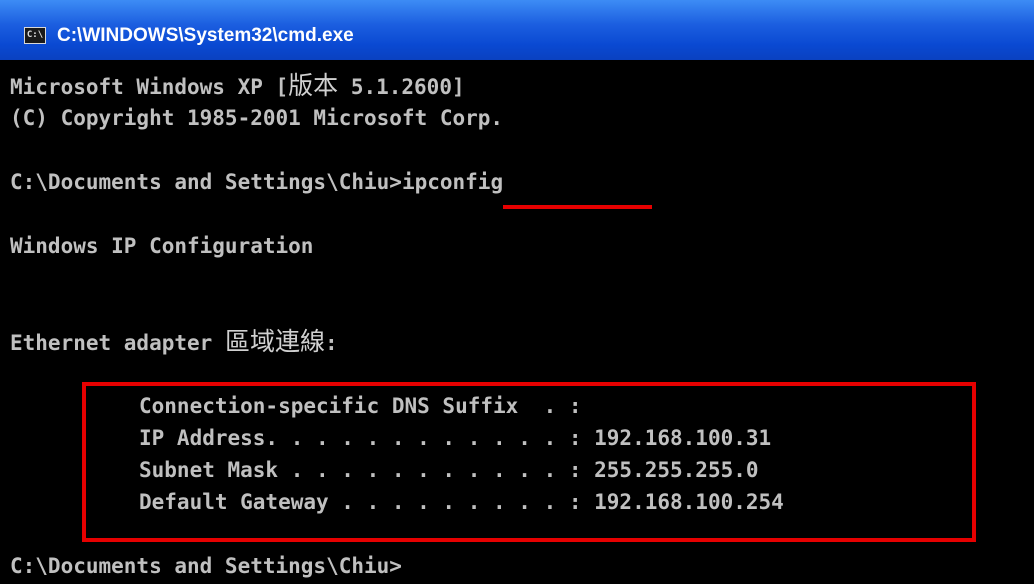  What do you see at coordinates (517, 30) in the screenshot?
I see `title-bar: C:\ C:\WINDOWS\System32\cmd.exe` at bounding box center [517, 30].